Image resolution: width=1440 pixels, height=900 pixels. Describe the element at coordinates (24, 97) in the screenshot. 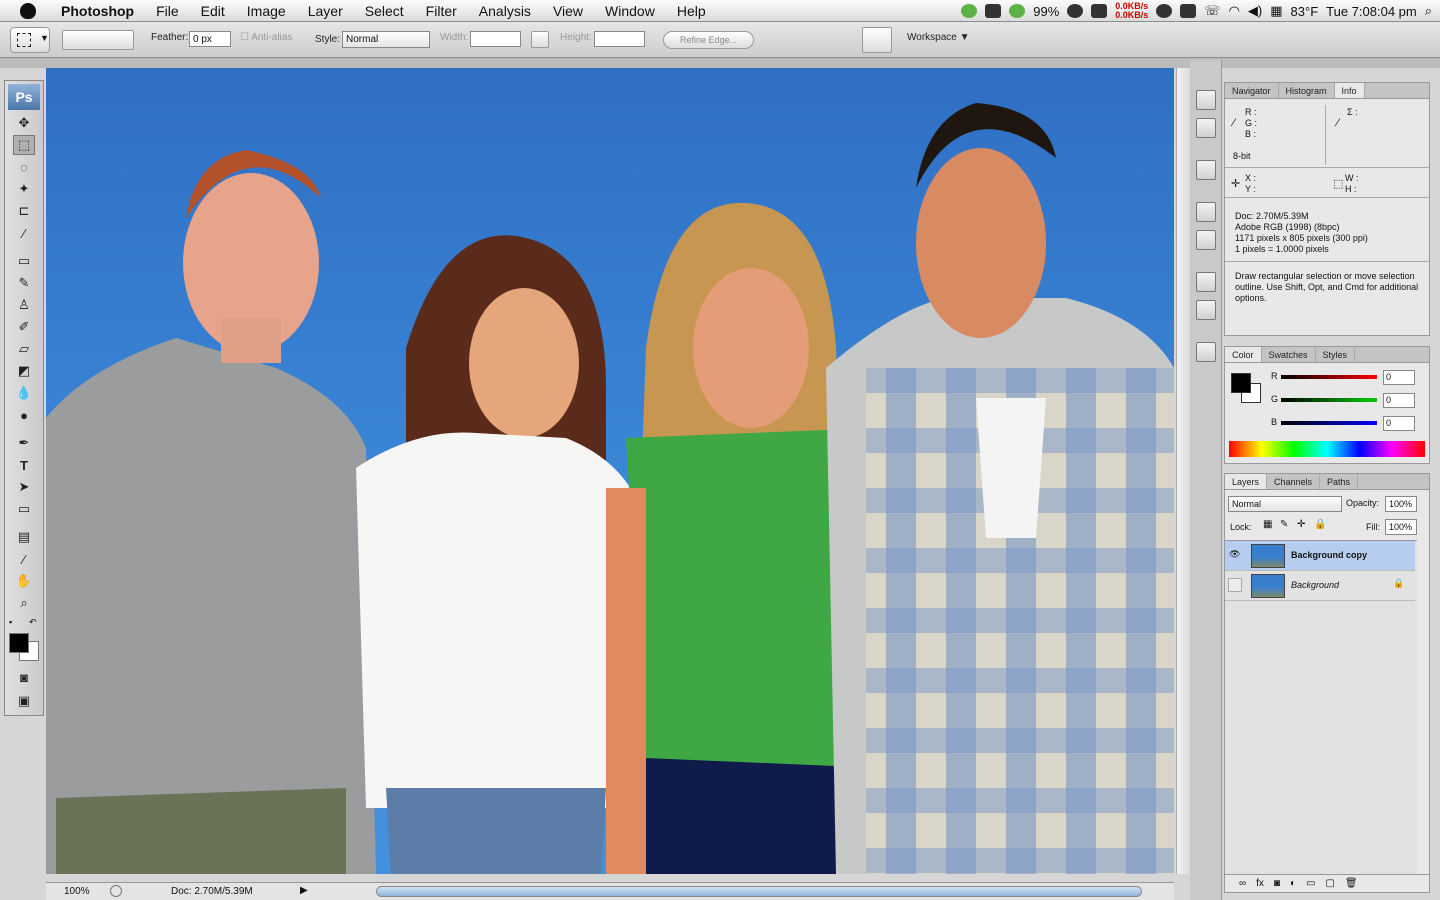

I see `ps-logo: Ps` at that location.